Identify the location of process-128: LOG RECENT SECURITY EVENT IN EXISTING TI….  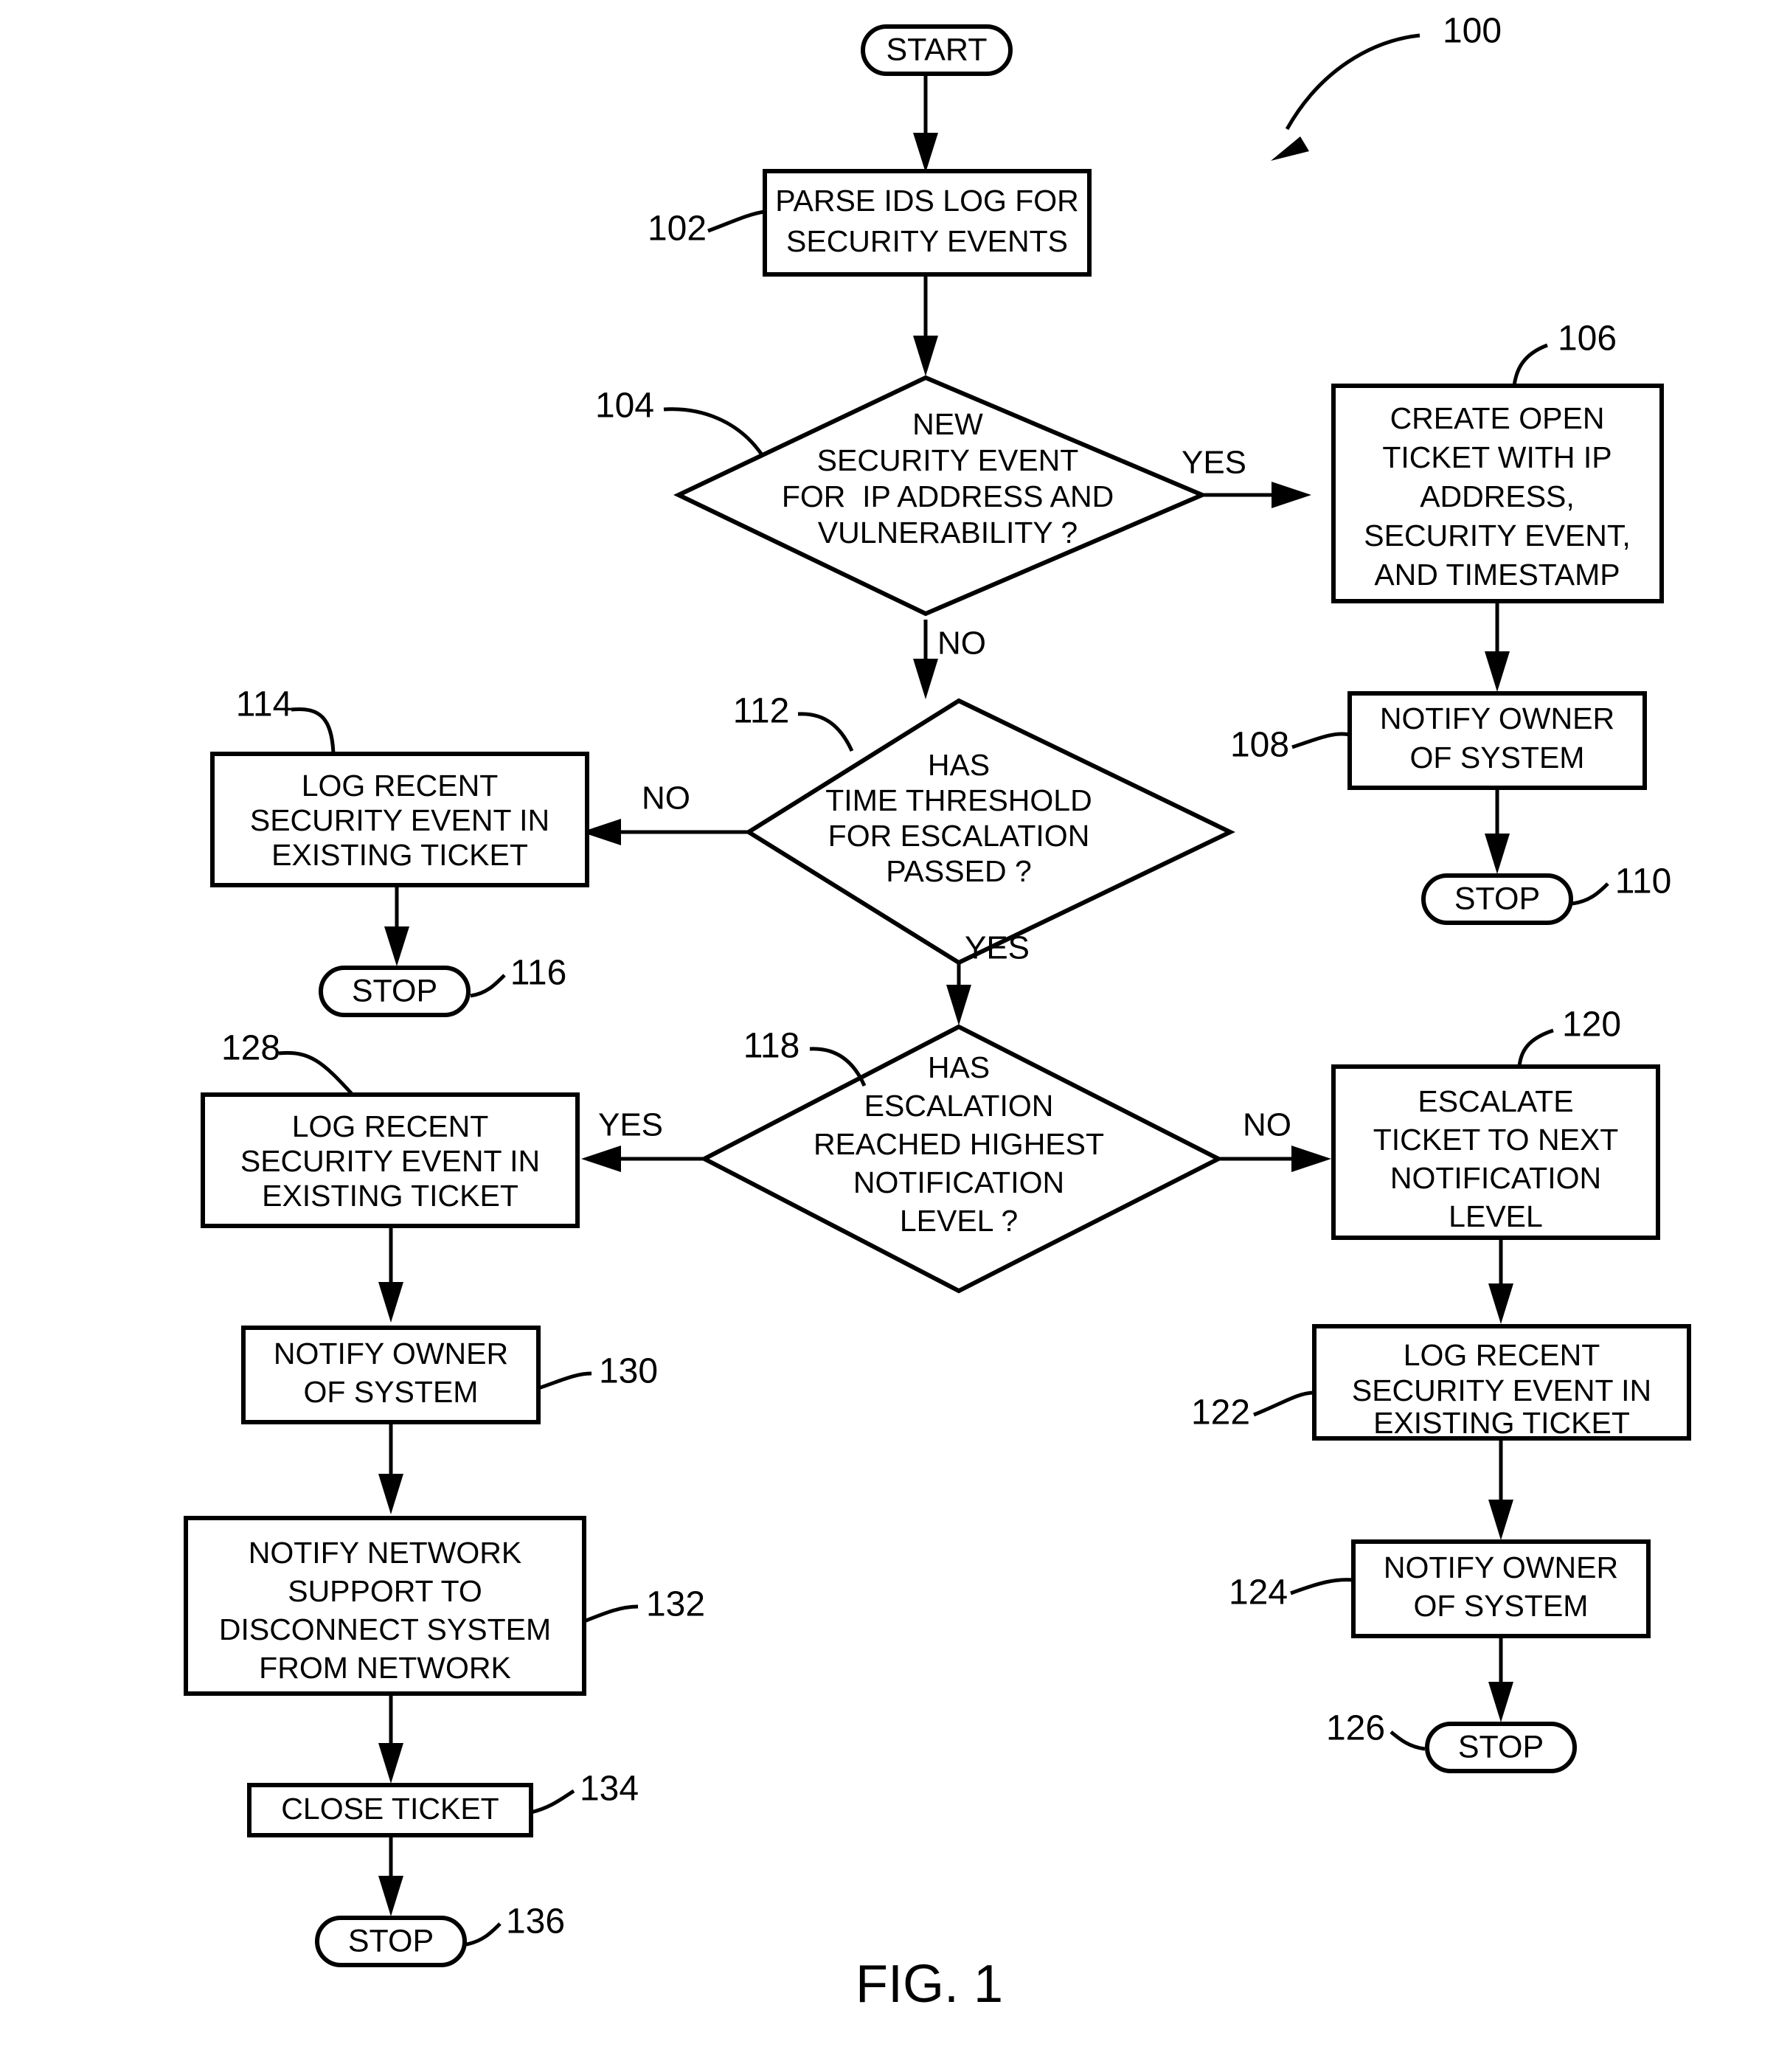
(390, 1128).